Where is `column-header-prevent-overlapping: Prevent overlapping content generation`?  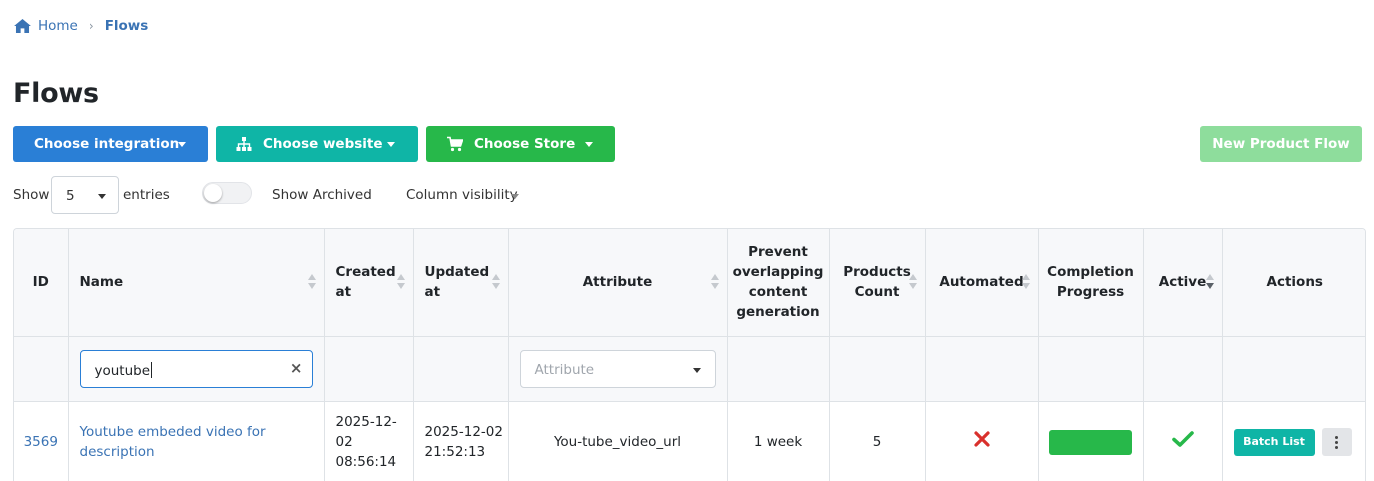
column-header-prevent-overlapping: Prevent overlapping content generation is located at coordinates (778, 283).